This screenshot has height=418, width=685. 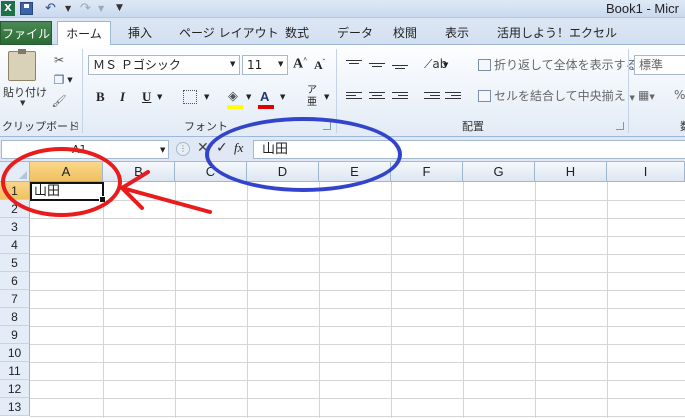 What do you see at coordinates (432, 98) in the screenshot?
I see `decrease-indent-icon` at bounding box center [432, 98].